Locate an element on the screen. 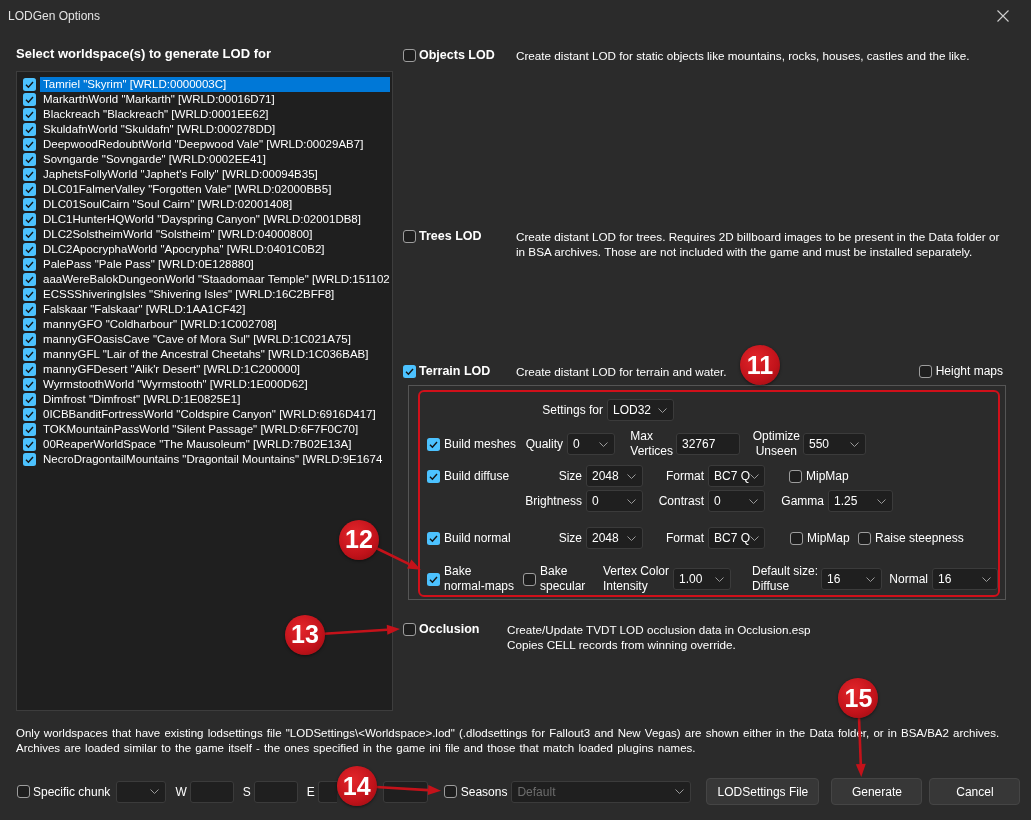  list-item: DLC2SolstheimWorld "Solstheim" [WRLD:04000800] is located at coordinates (215, 234).